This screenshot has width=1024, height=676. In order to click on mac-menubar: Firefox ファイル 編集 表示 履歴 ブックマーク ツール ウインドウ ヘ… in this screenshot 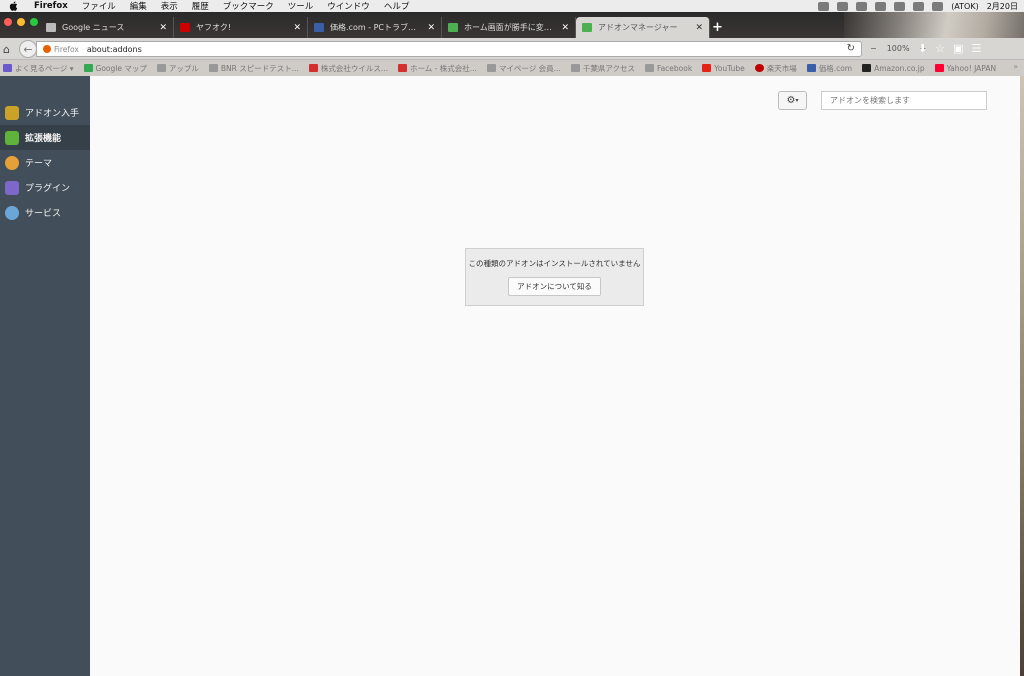, I will do `click(512, 6)`.